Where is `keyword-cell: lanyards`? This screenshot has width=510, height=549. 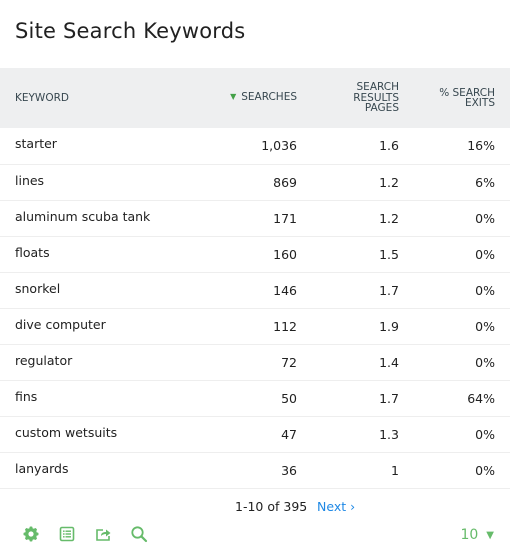
keyword-cell: lanyards is located at coordinates (42, 468).